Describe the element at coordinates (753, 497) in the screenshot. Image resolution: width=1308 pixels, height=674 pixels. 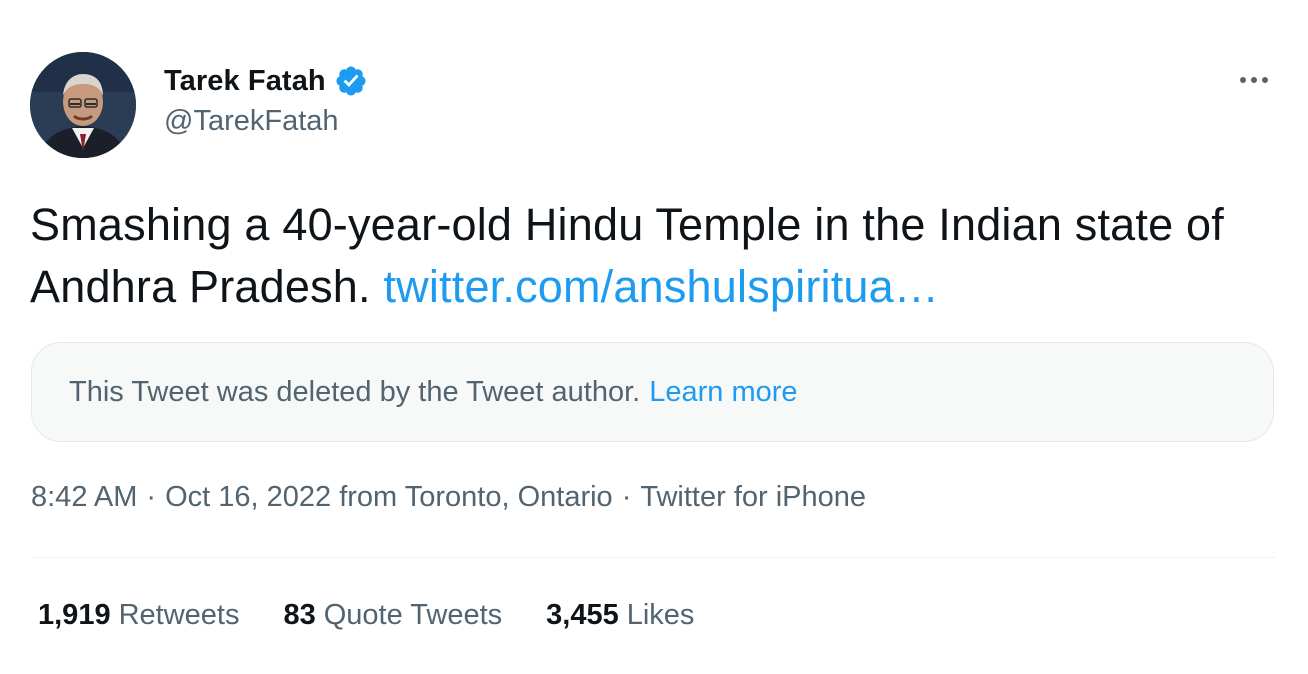
I see `tweet-source: Twitter for iPhone` at that location.